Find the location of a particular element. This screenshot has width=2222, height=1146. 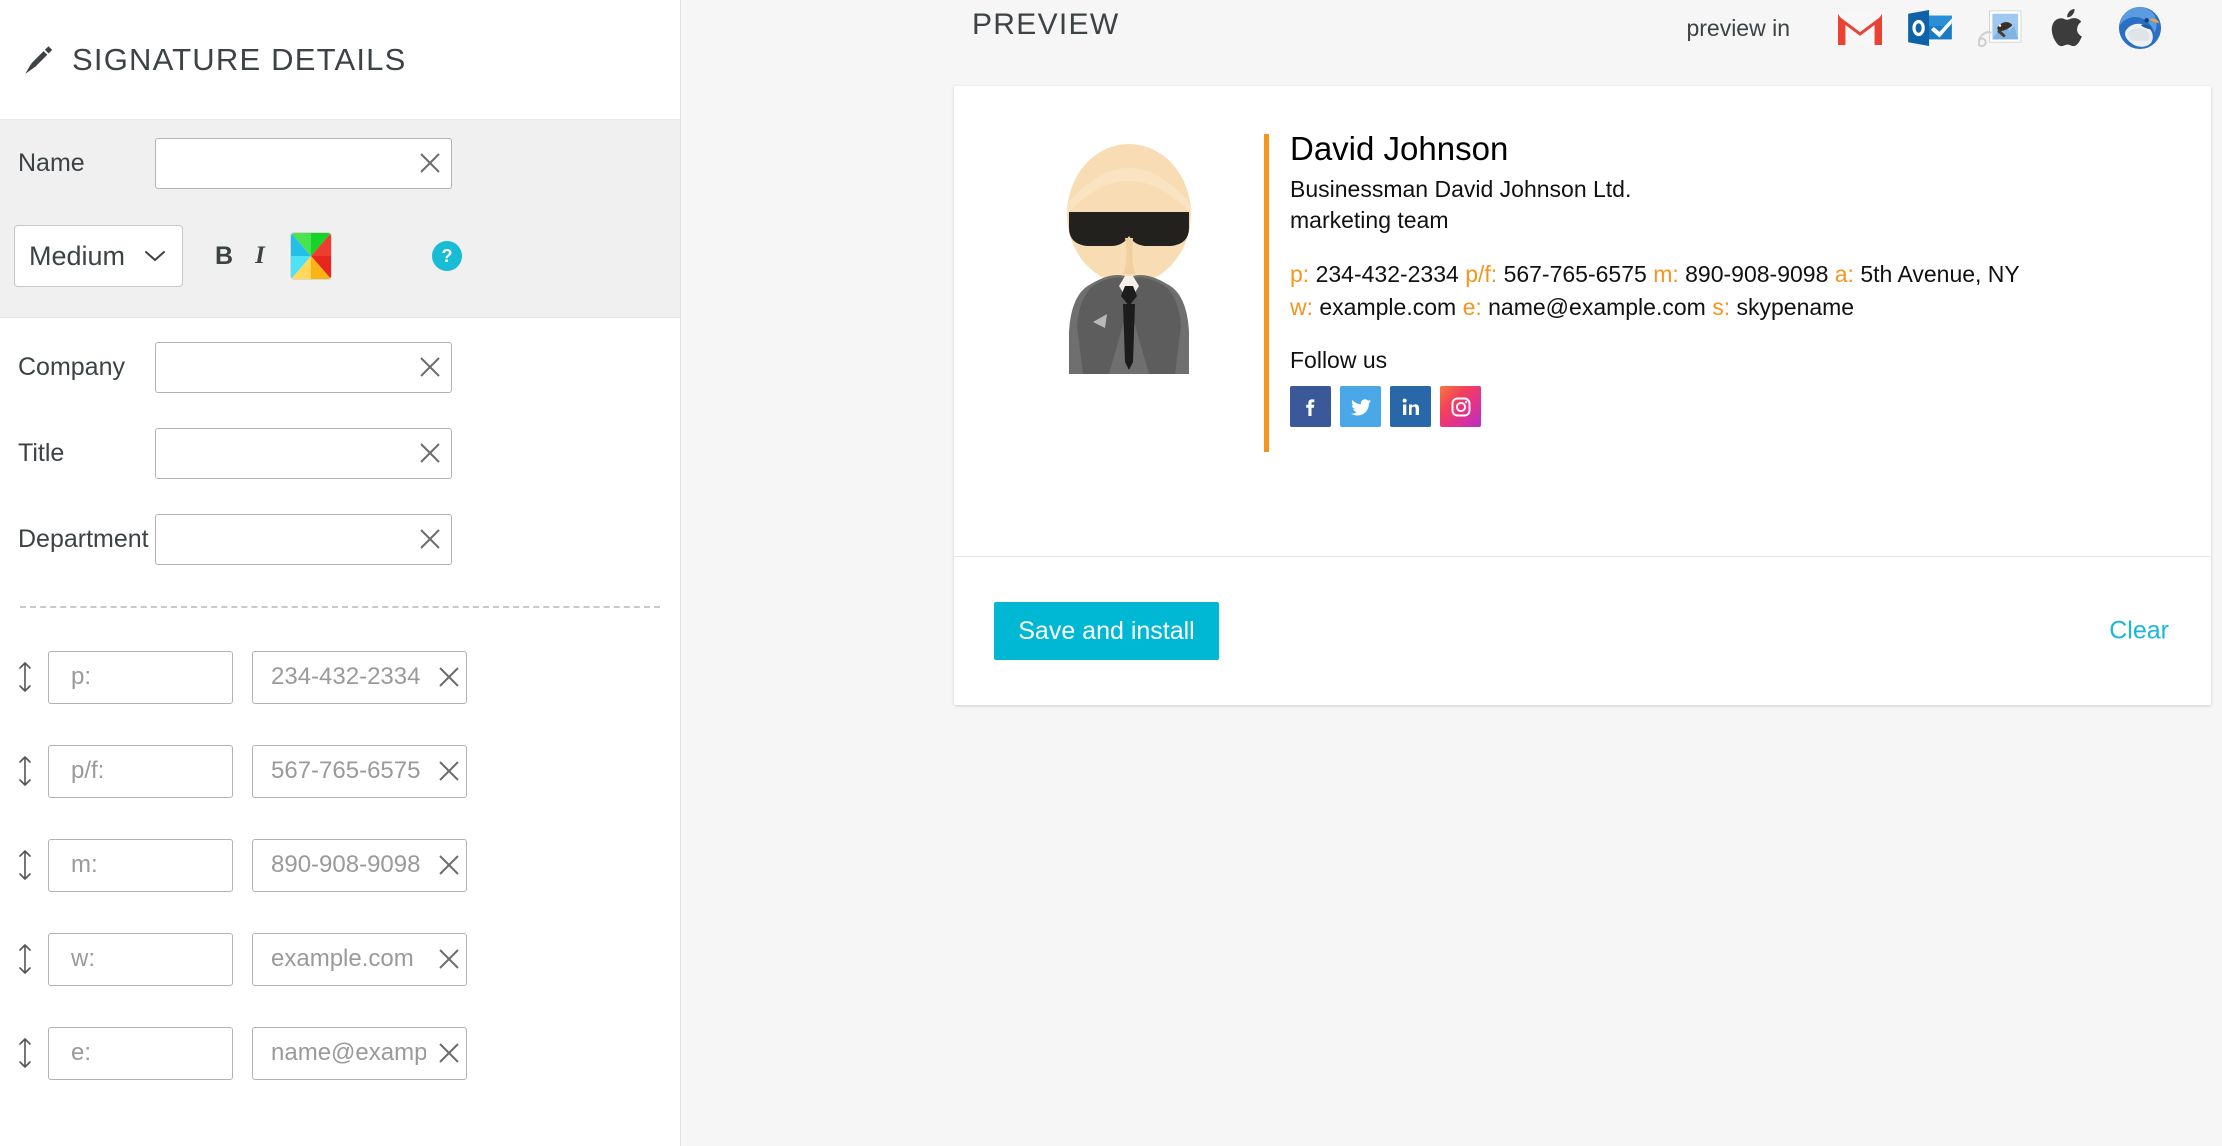

avatar-column is located at coordinates (1129, 319).